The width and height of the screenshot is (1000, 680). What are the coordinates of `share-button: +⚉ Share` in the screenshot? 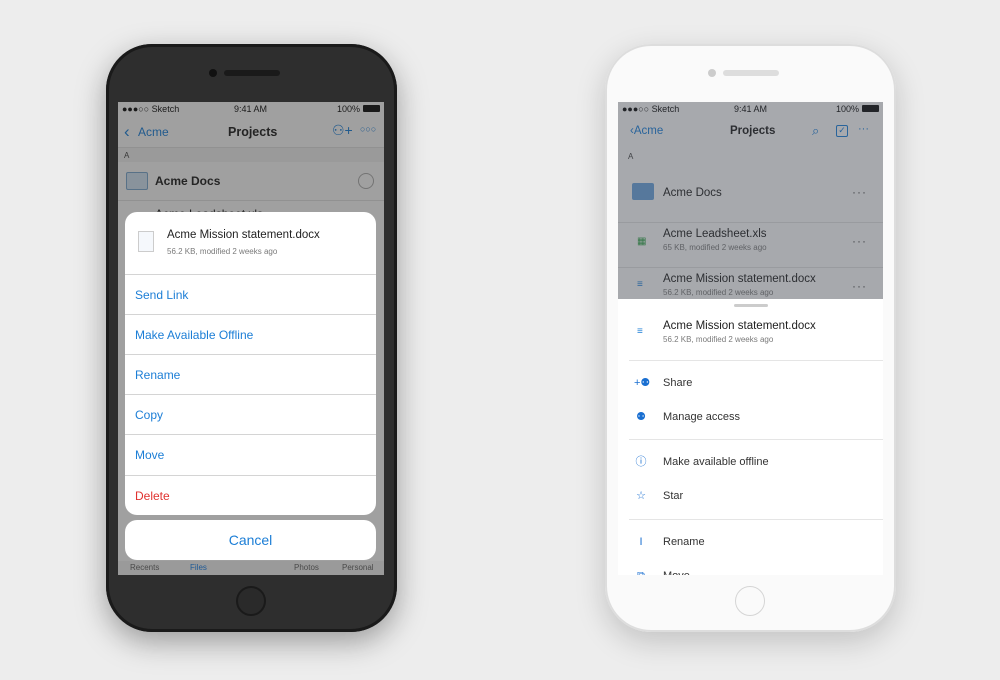 It's located at (750, 383).